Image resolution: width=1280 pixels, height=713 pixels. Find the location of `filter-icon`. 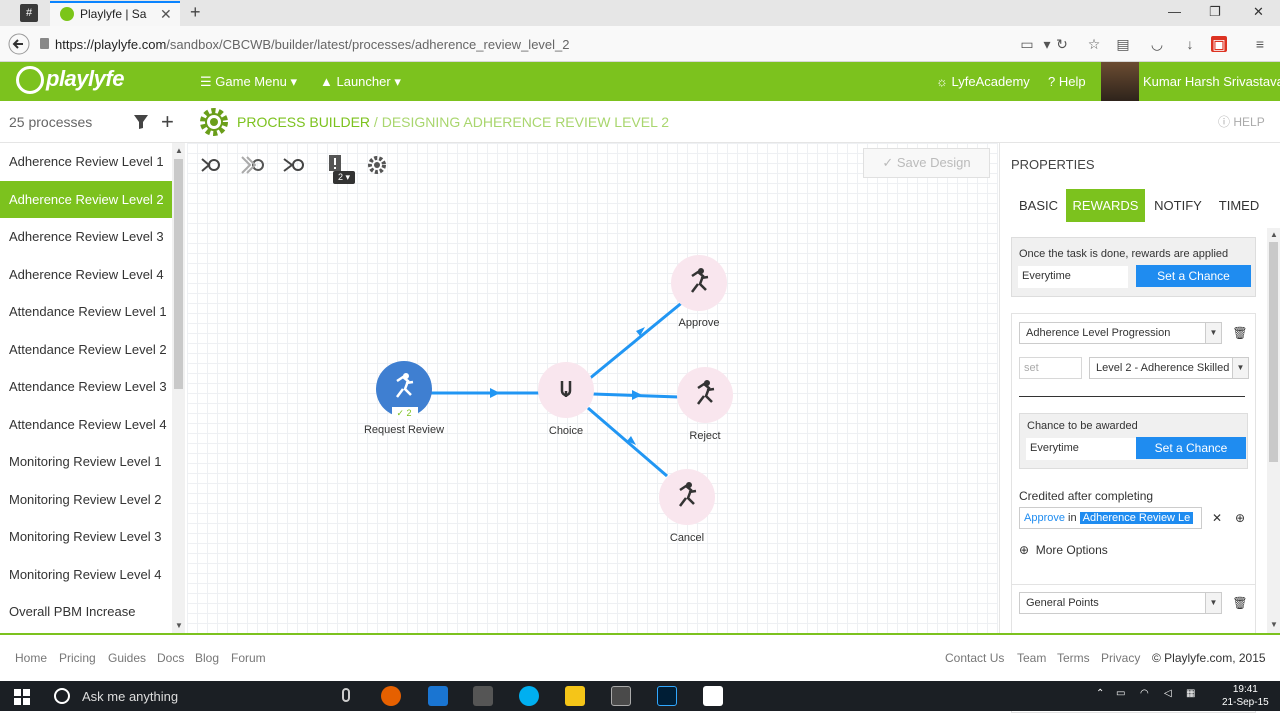

filter-icon is located at coordinates (141, 123).